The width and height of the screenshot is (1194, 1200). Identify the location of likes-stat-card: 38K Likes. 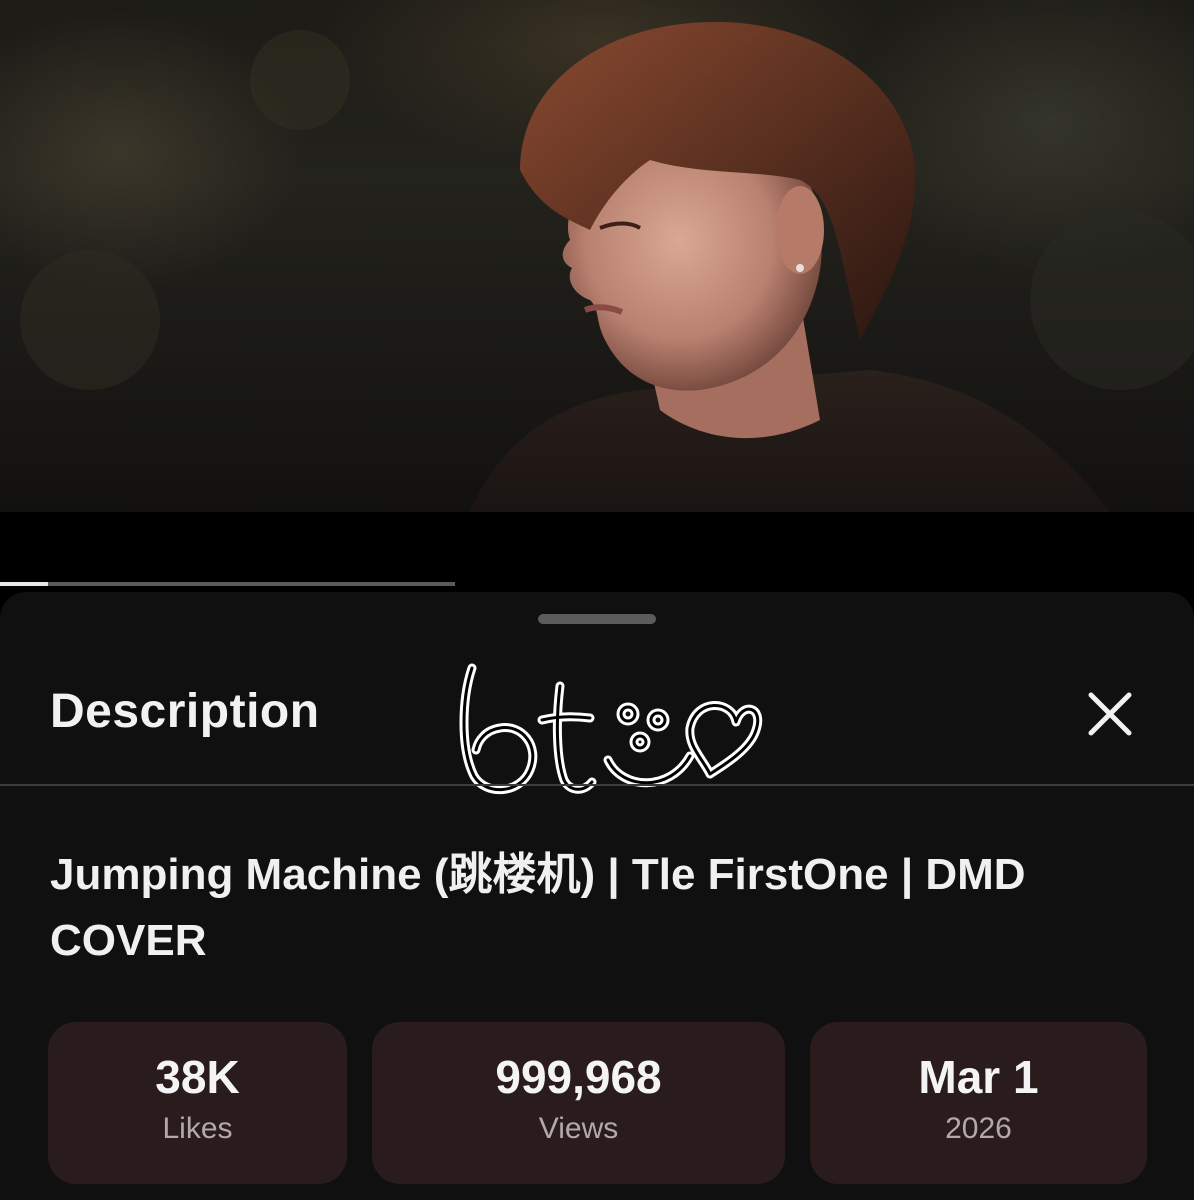
(197, 1103).